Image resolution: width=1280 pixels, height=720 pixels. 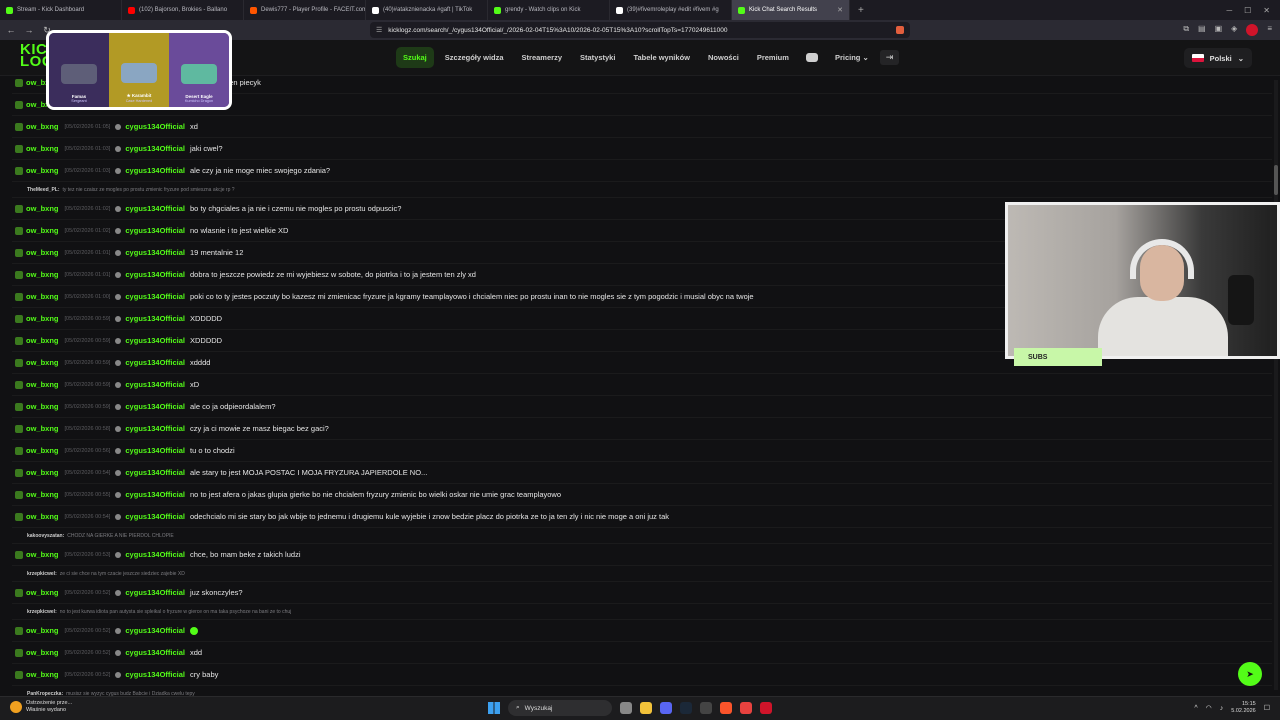 I want to click on recording-icon, so click(x=1252, y=30).